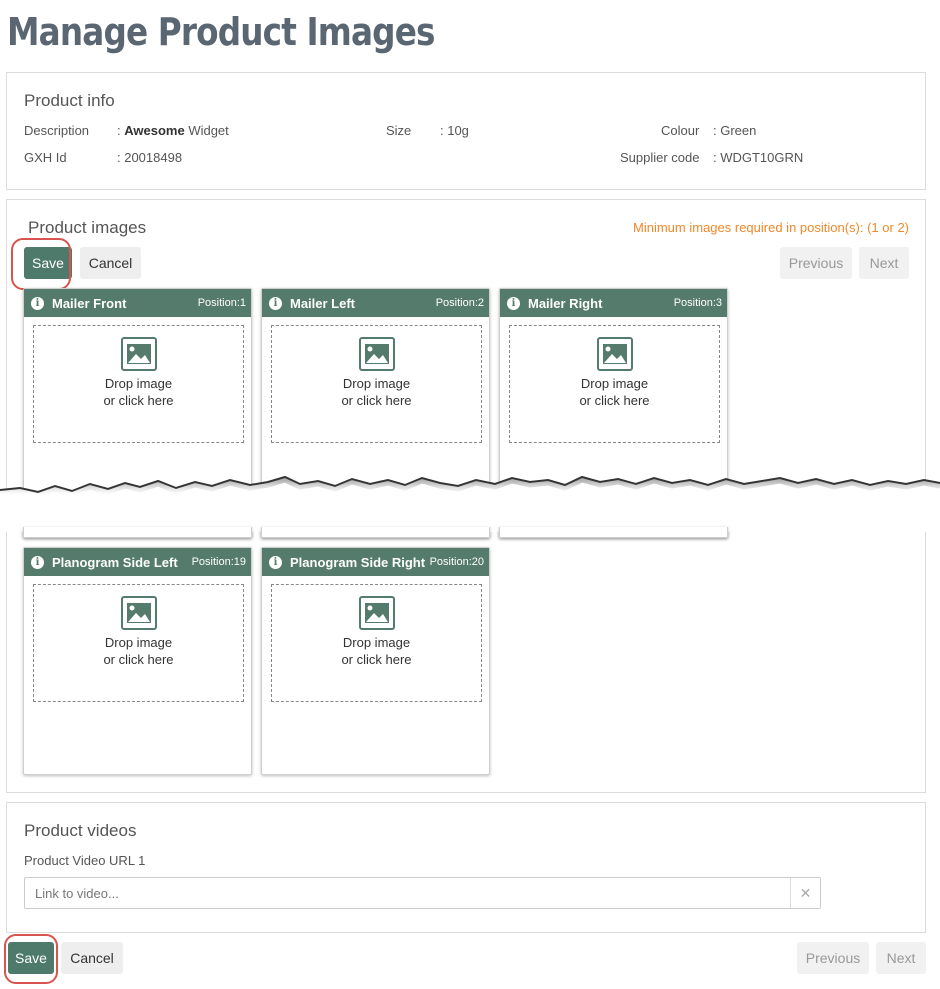  I want to click on card-title: Mailer Front, so click(89, 303).